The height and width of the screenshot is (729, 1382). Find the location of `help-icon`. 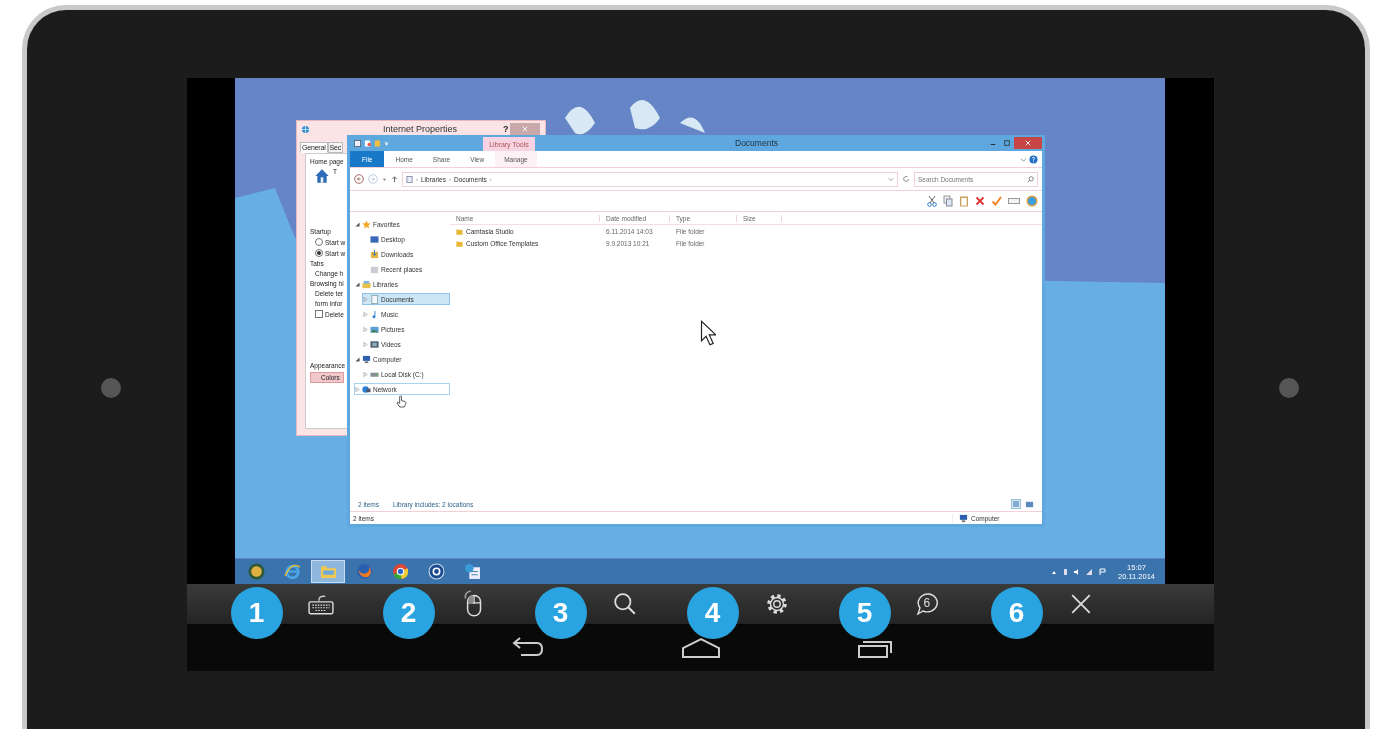

help-icon is located at coordinates (1033, 159).